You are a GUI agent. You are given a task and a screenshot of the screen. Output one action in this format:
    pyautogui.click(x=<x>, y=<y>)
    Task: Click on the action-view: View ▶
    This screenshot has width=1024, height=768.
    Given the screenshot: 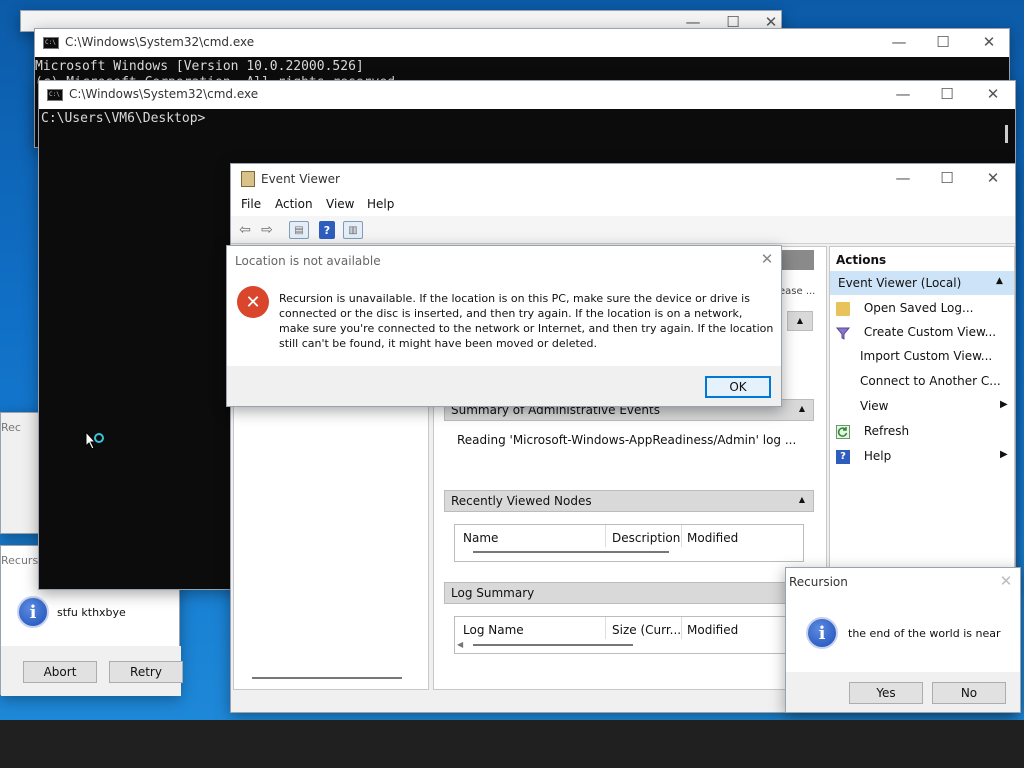 What is the action you would take?
    pyautogui.click(x=935, y=406)
    